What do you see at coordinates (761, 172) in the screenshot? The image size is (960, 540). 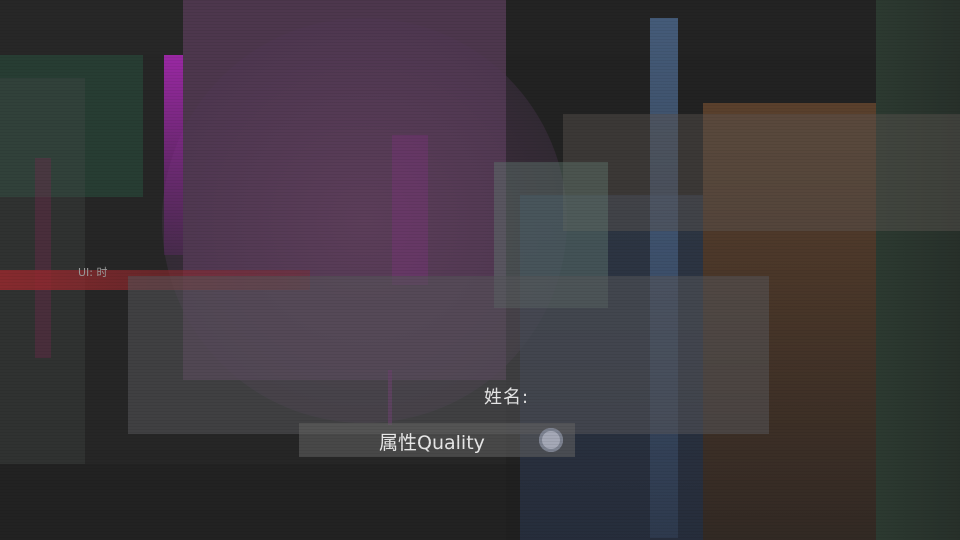 I see `bg-grey-mid-band` at bounding box center [761, 172].